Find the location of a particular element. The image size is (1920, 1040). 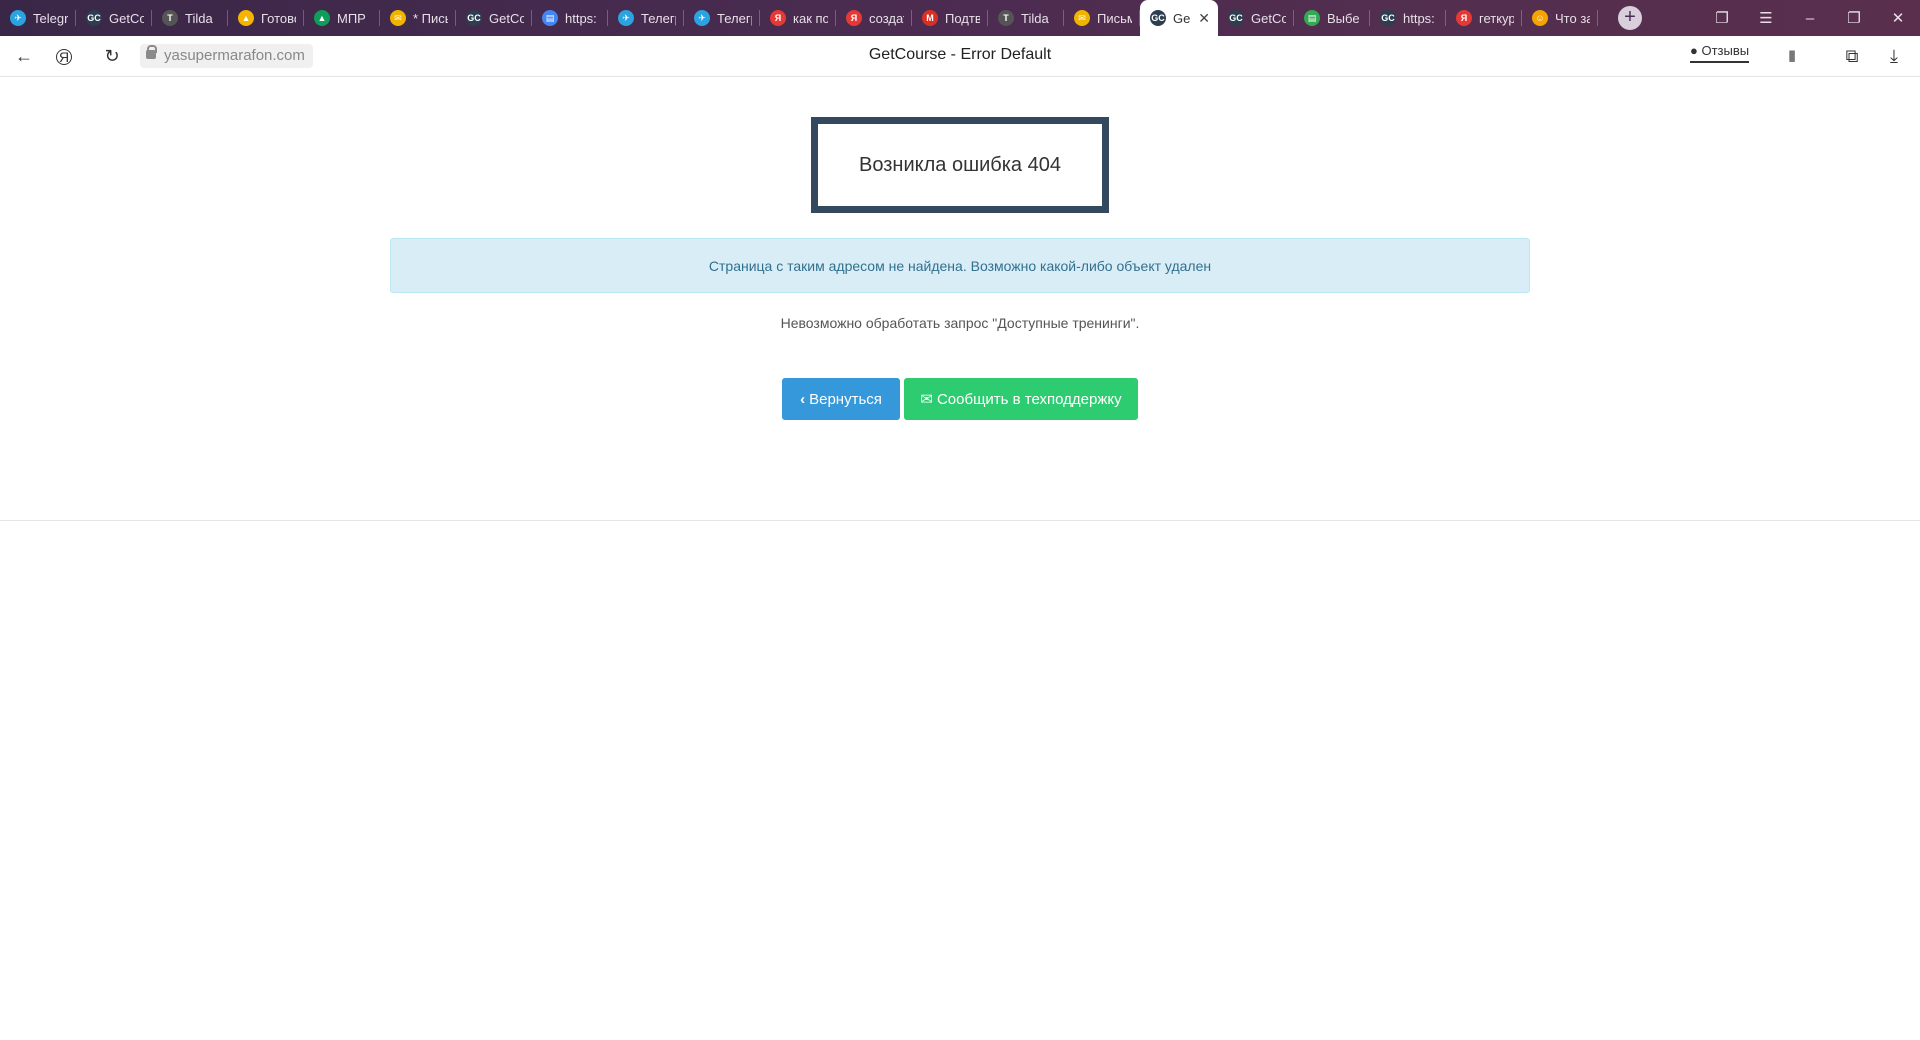

menu-icon: ☰ is located at coordinates (1766, 18).